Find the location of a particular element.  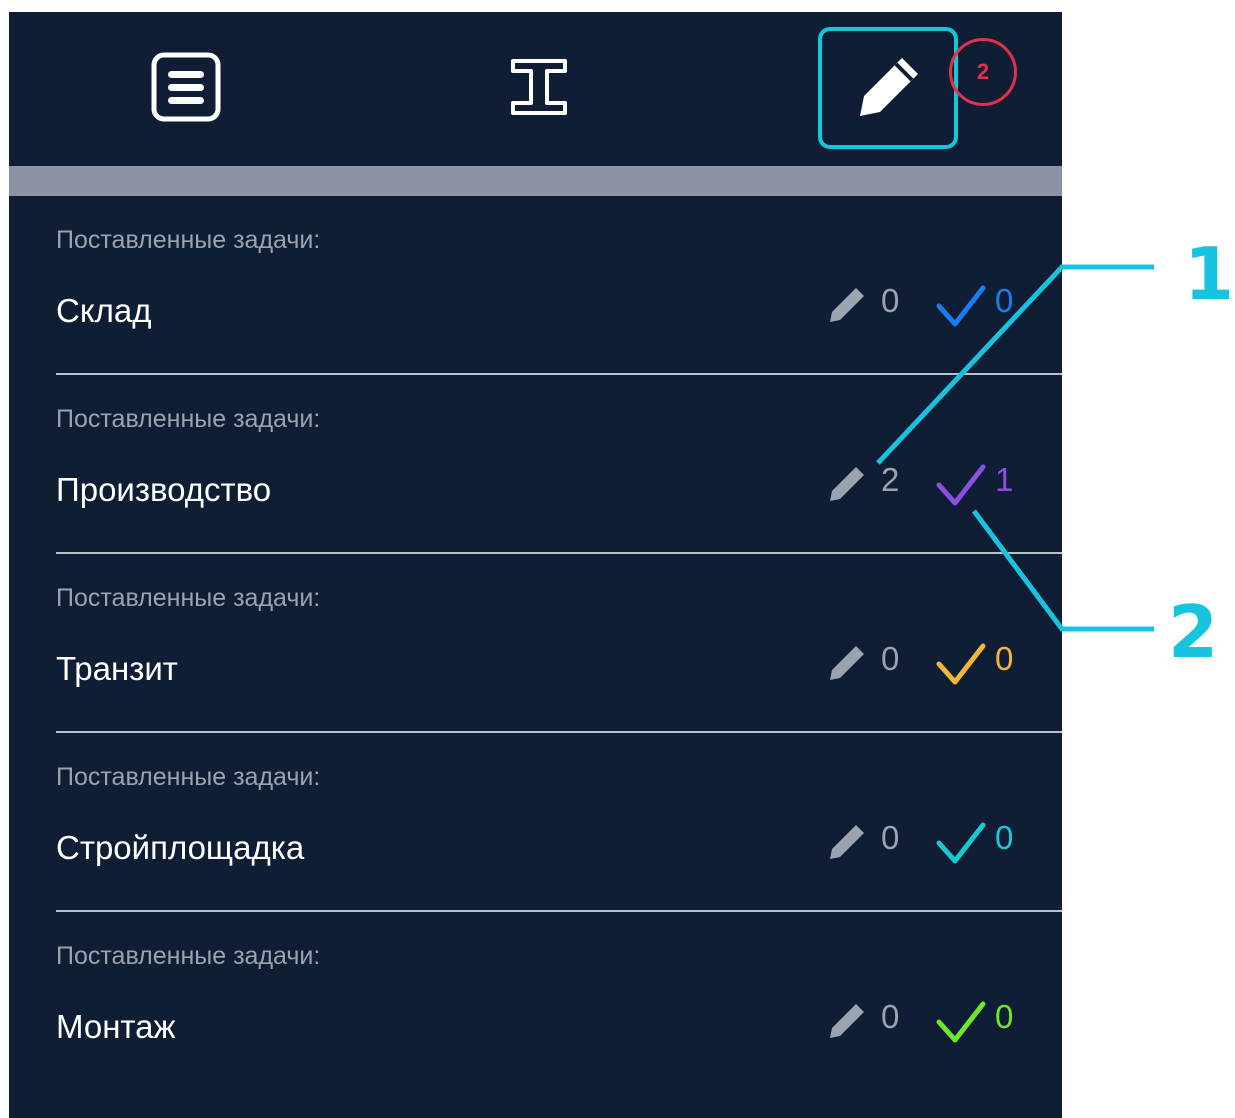

list-item: Поставленные задачи: Стройплощадка 0 0 is located at coordinates (535, 822).